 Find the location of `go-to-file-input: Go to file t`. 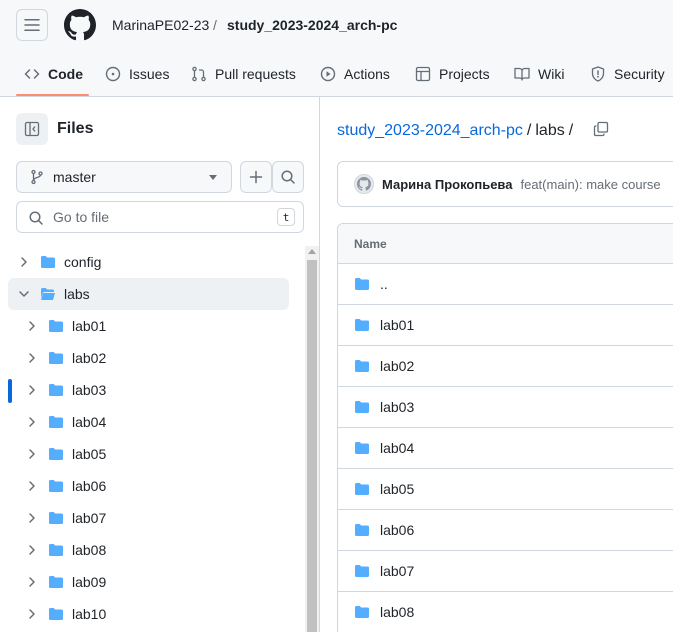

go-to-file-input: Go to file t is located at coordinates (160, 217).